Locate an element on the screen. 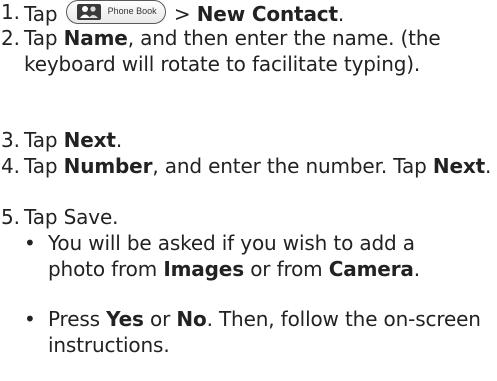 The image size is (497, 381). bullet-text-mid: or from is located at coordinates (286, 268).